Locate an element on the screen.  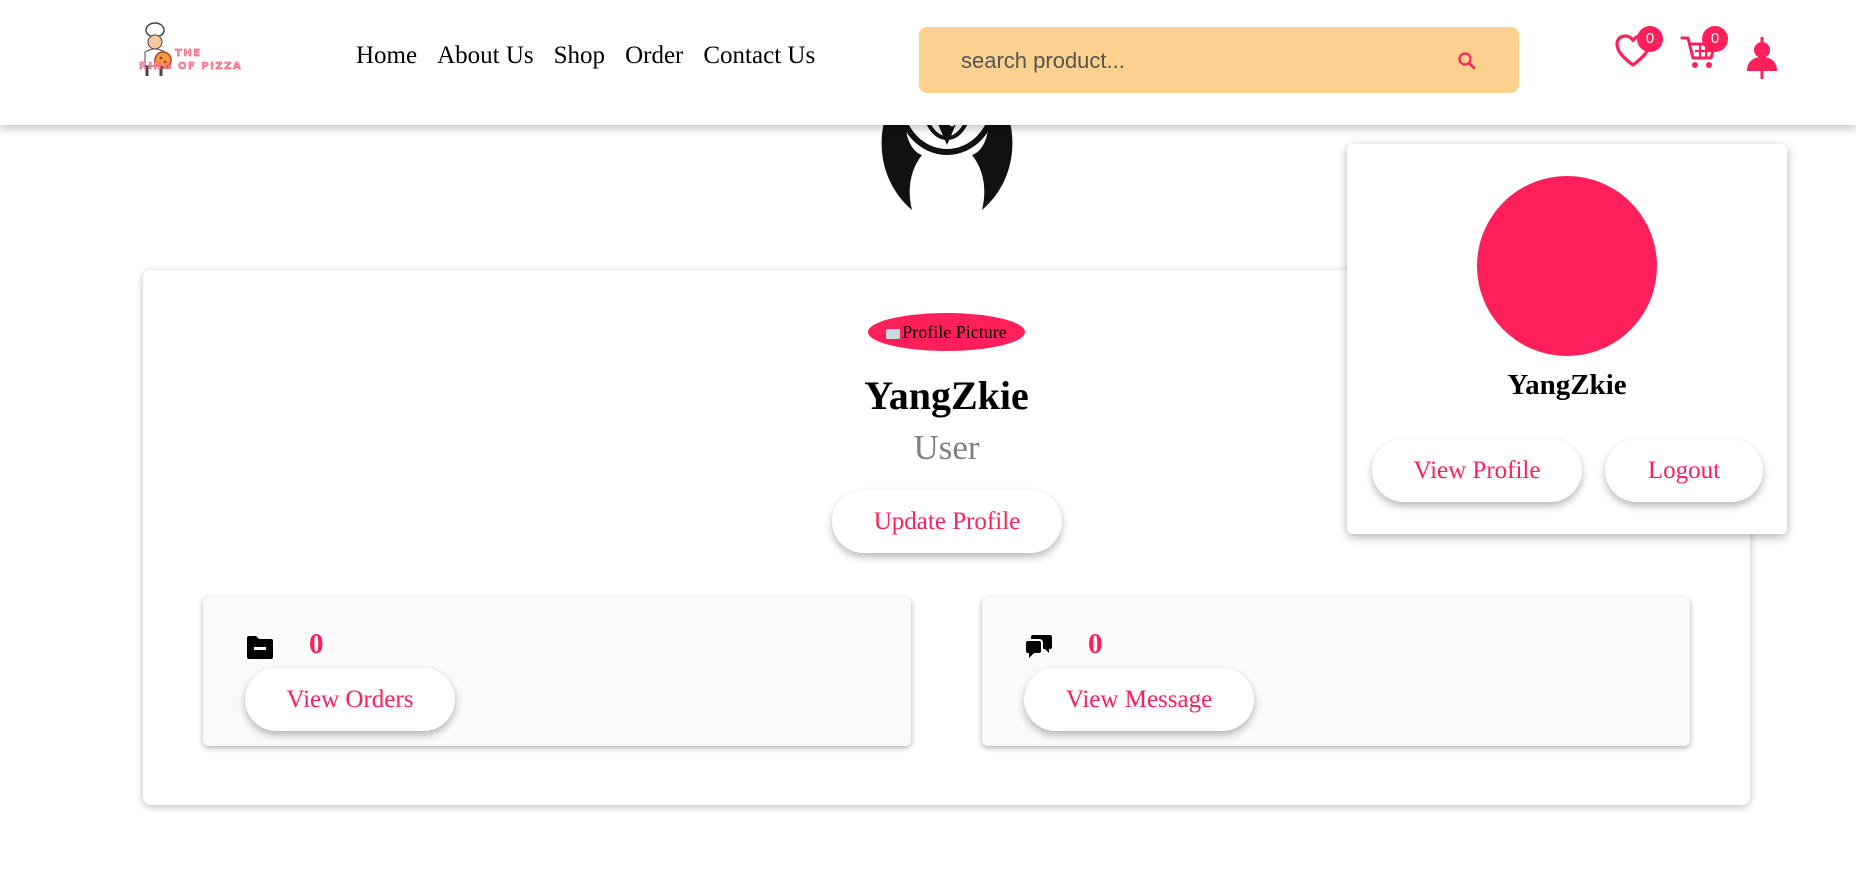
user-menu-button is located at coordinates (1762, 61).